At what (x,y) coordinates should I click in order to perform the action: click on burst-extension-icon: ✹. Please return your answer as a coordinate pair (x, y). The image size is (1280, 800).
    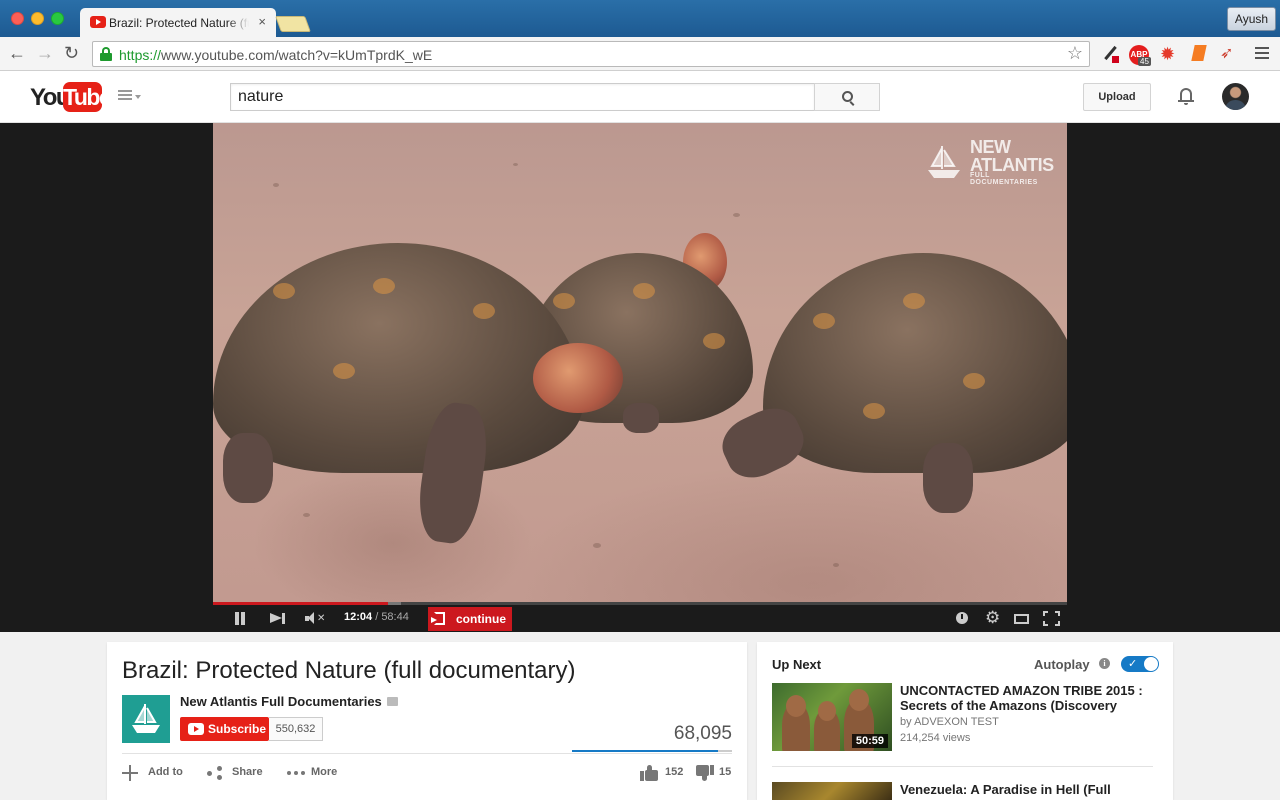
    Looking at the image, I should click on (1169, 54).